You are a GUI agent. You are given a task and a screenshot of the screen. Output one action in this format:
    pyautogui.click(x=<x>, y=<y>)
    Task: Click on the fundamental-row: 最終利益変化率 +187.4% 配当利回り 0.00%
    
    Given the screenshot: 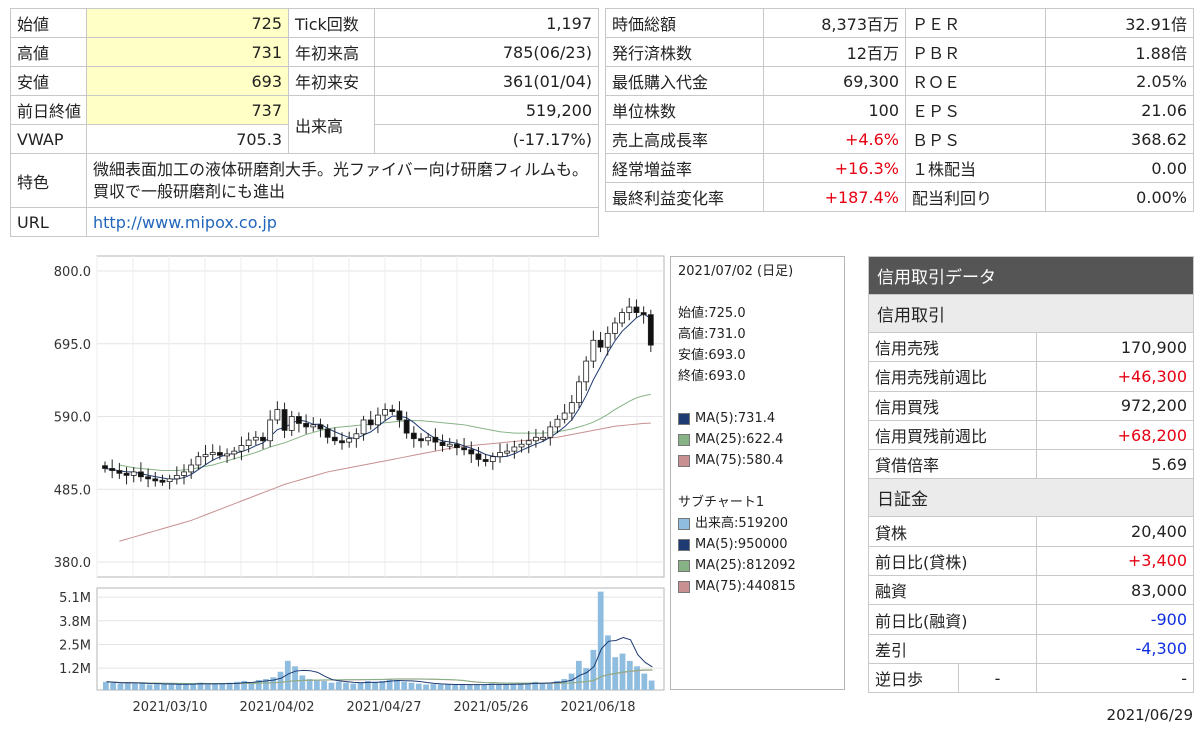 What is the action you would take?
    pyautogui.click(x=899, y=197)
    